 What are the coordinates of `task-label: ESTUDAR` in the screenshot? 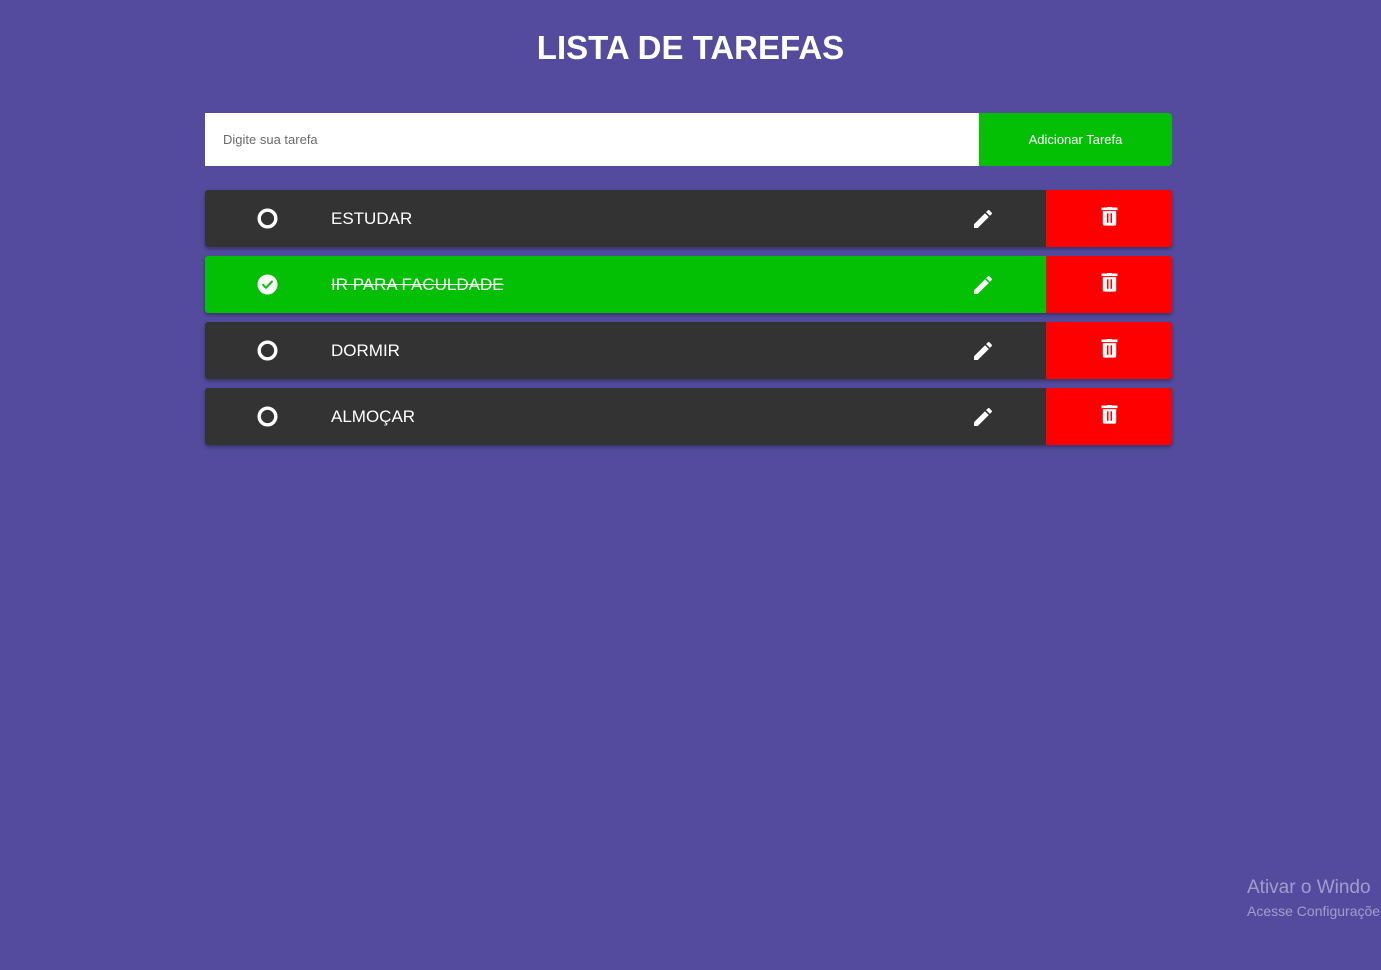 It's located at (372, 218).